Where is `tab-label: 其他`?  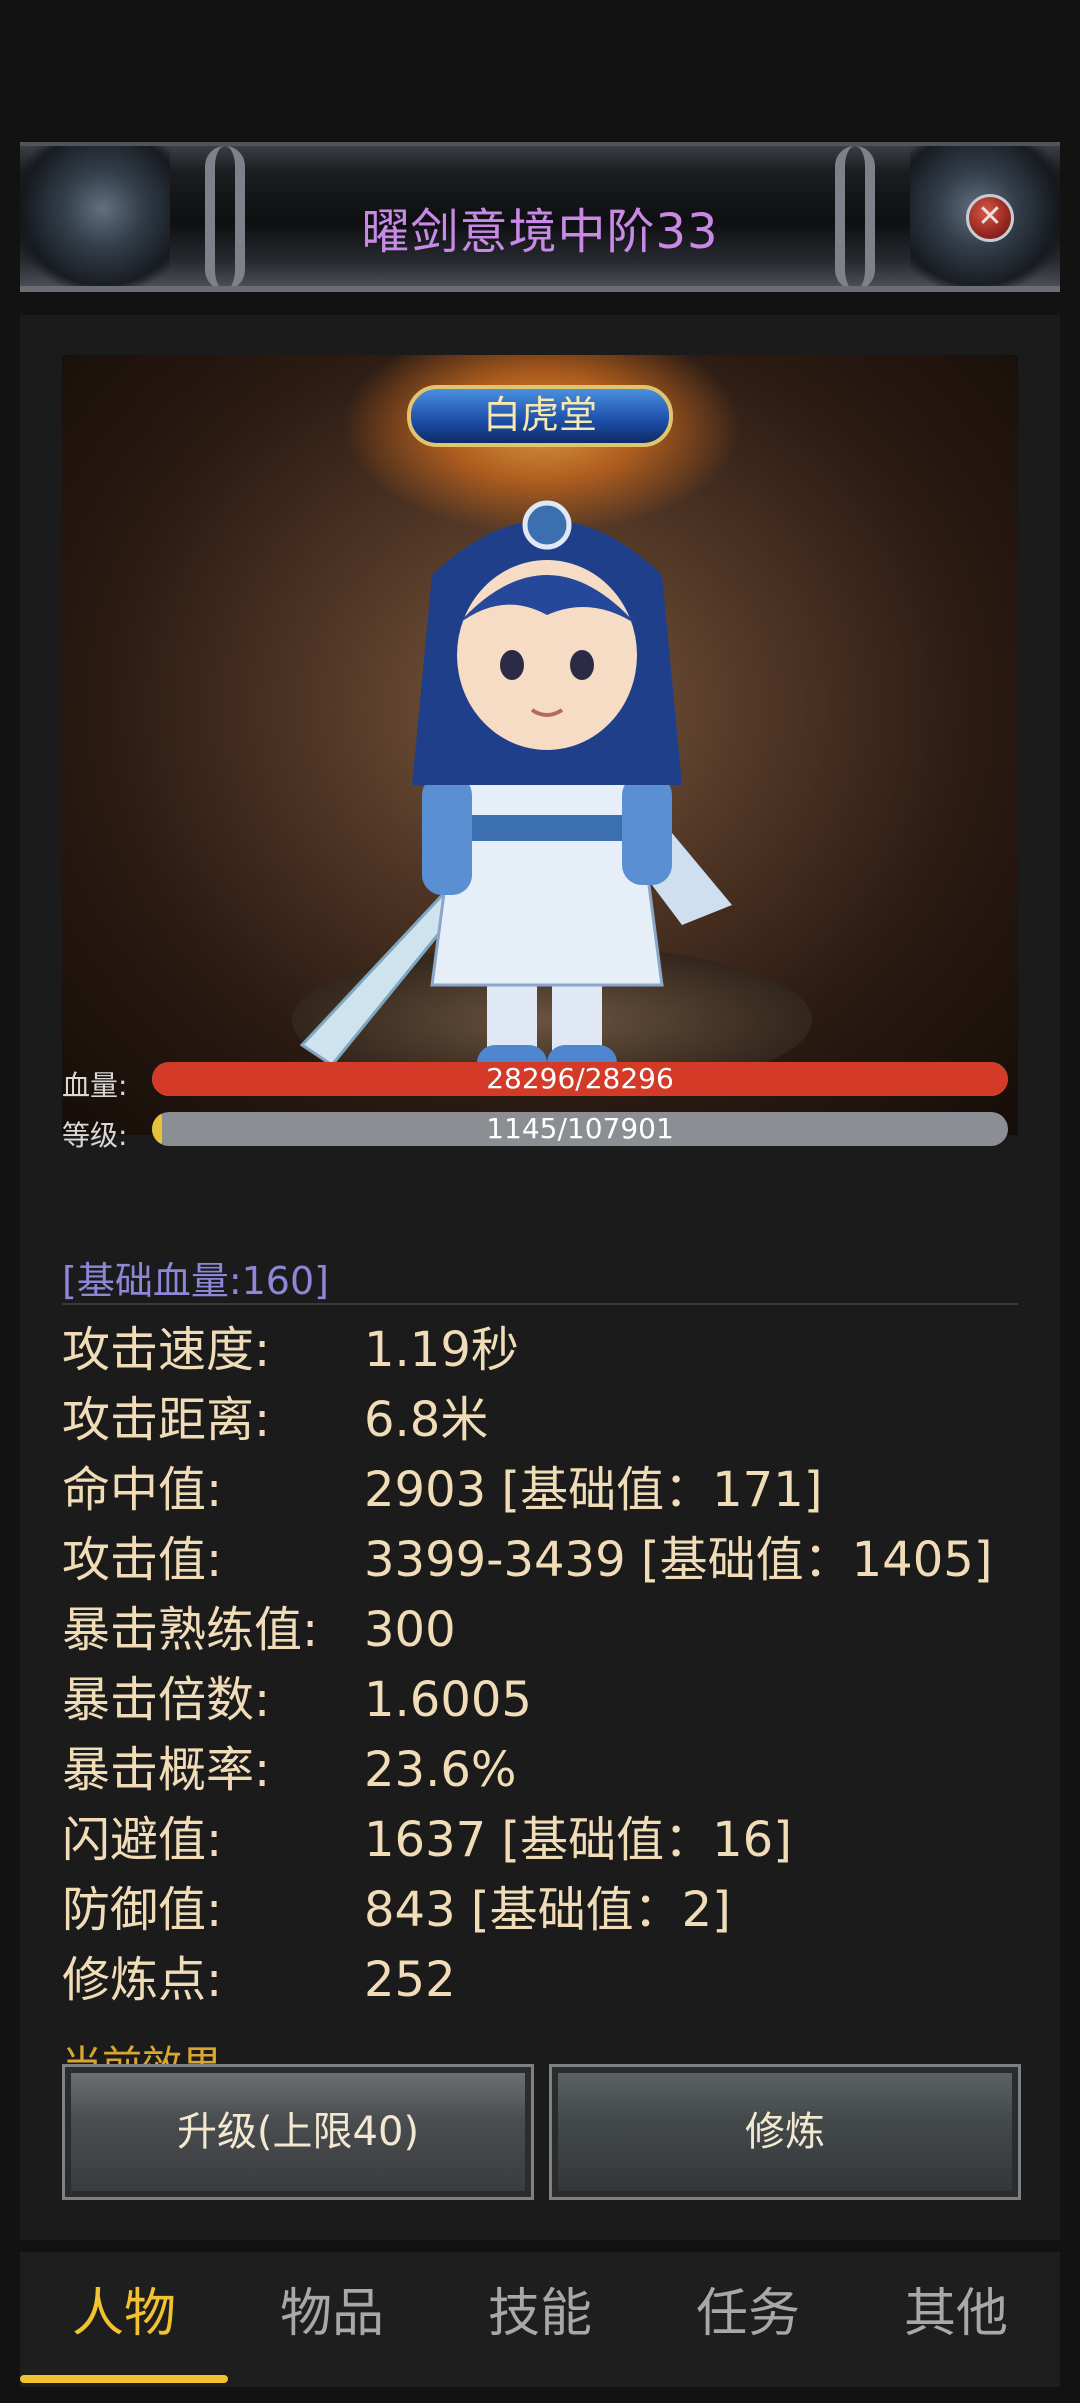 tab-label: 其他 is located at coordinates (955, 2314).